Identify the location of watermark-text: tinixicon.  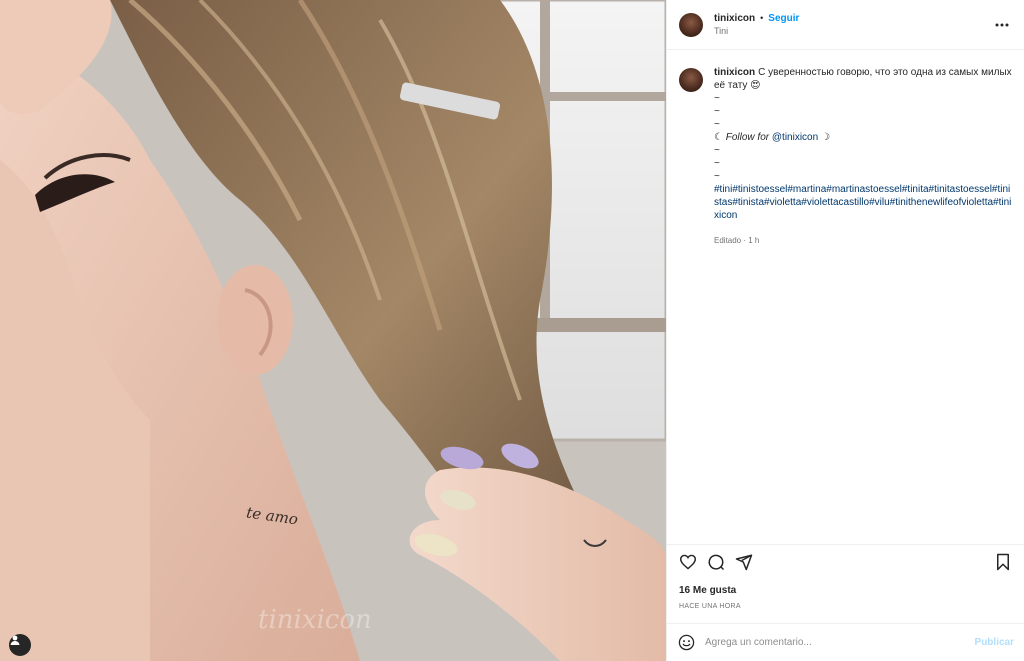
(315, 620).